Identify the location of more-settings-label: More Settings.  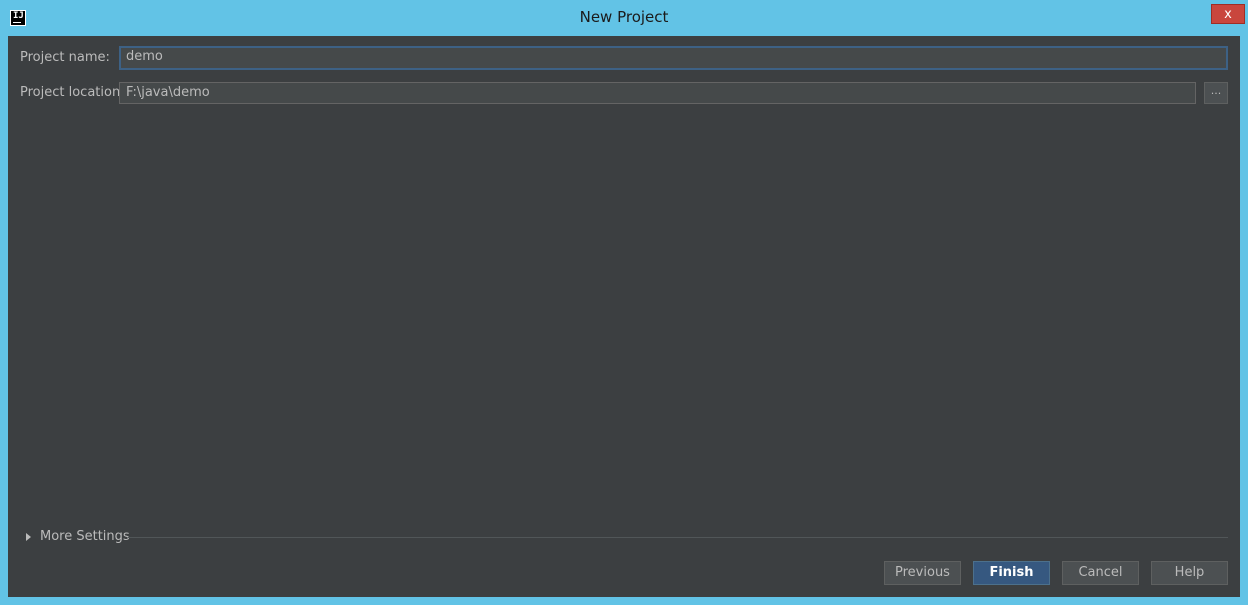
(85, 536).